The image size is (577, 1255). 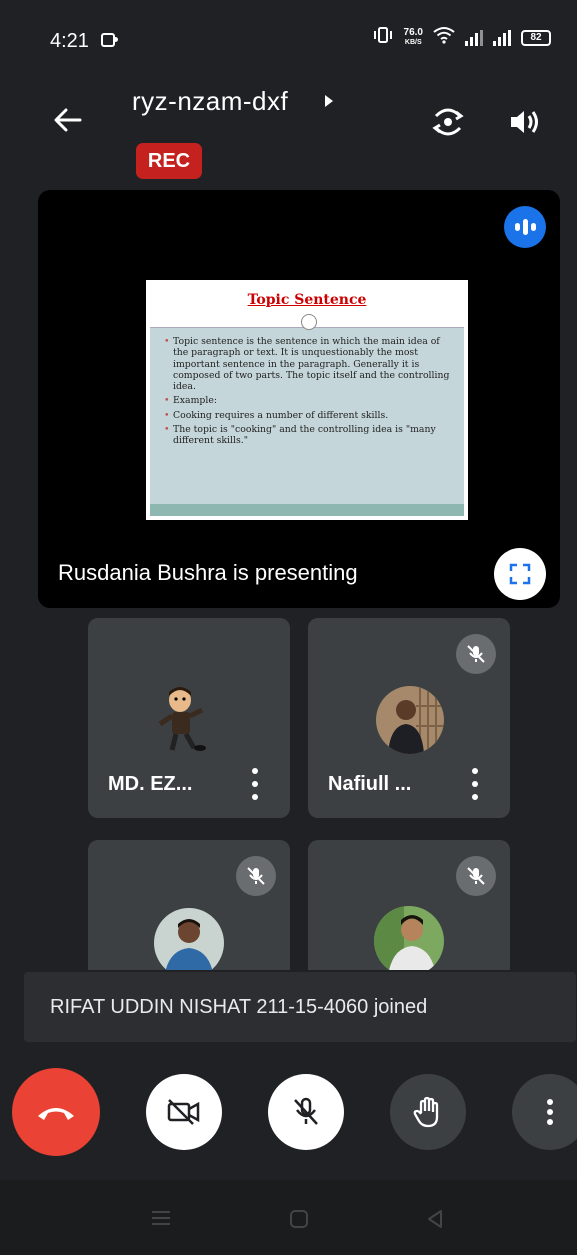 I want to click on fullscreen-button, so click(x=520, y=574).